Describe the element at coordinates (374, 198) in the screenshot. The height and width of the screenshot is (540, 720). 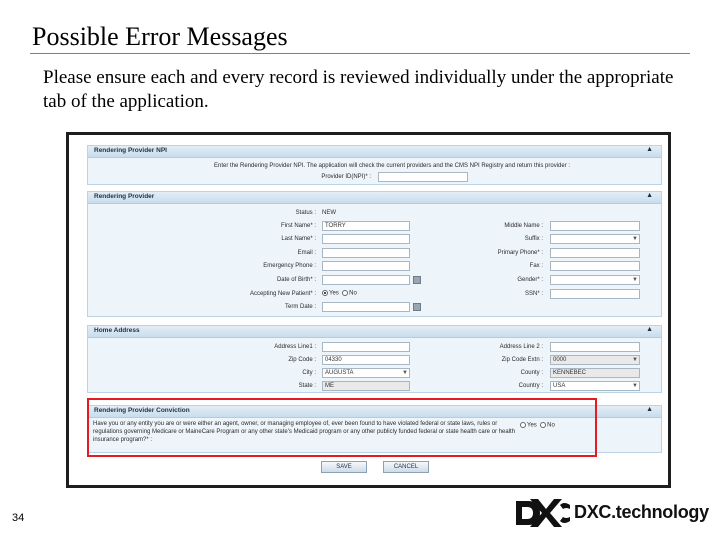
I see `provider-panel-header: Rendering Provider ▲` at that location.